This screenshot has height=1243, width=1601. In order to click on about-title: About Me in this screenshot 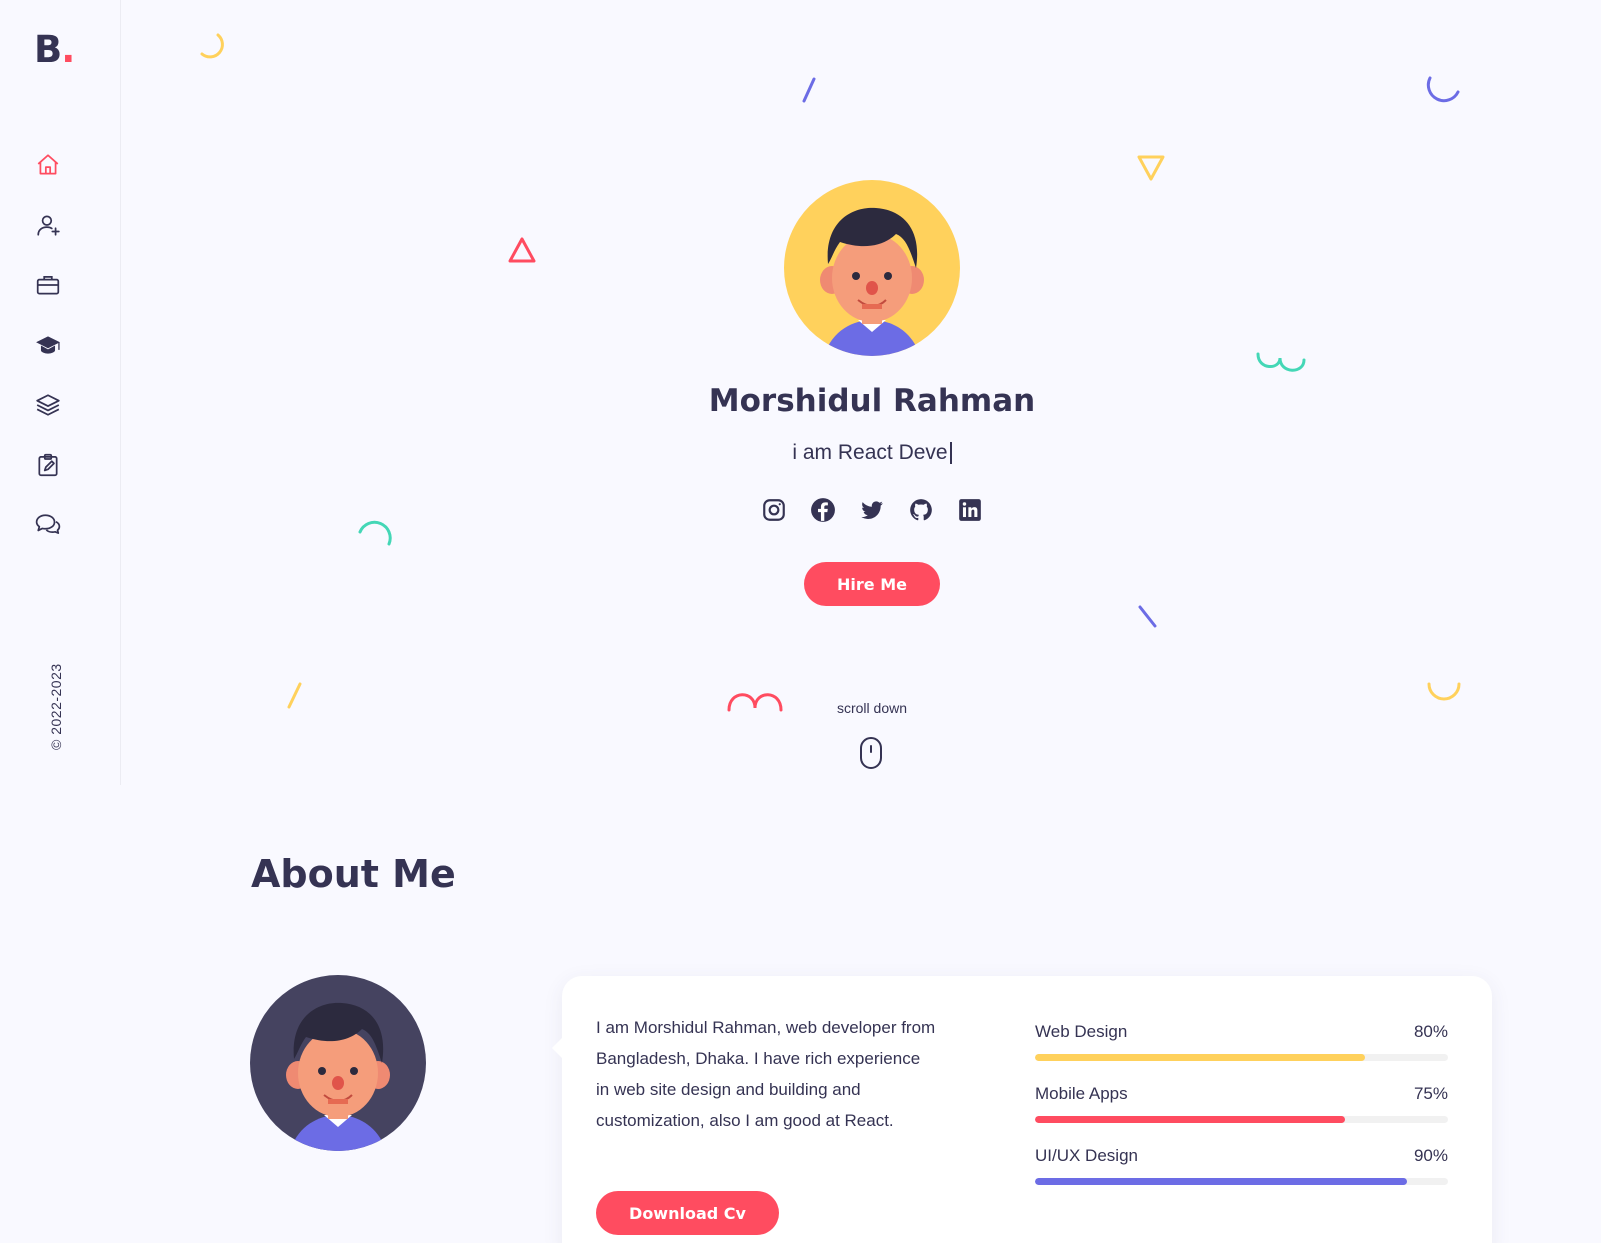, I will do `click(353, 874)`.